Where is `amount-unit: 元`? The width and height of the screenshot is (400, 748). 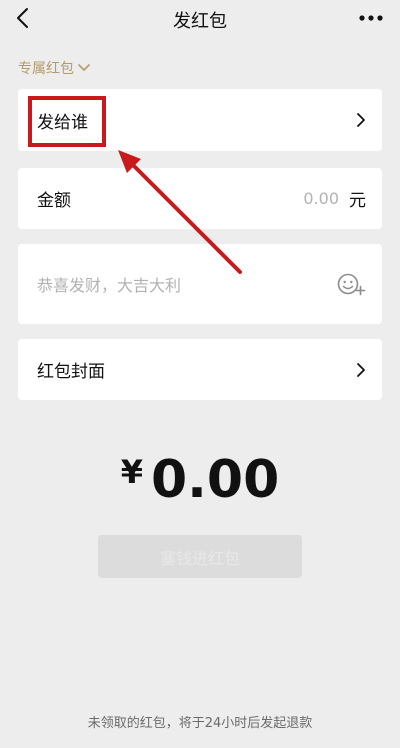 amount-unit: 元 is located at coordinates (357, 201).